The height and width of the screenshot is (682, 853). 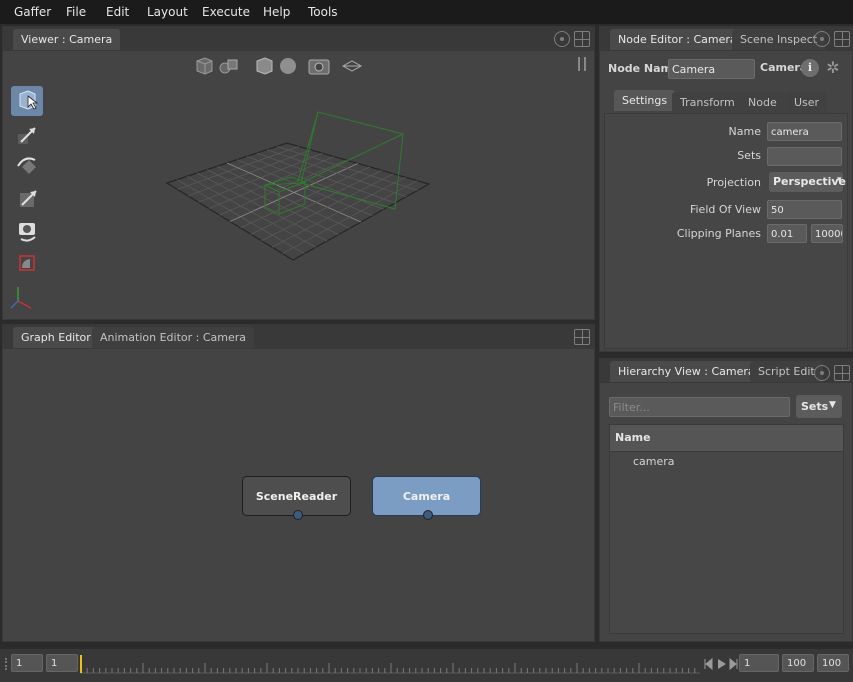 What do you see at coordinates (686, 371) in the screenshot?
I see `tab-hierarchy-view: Hierarchy View : Camera` at bounding box center [686, 371].